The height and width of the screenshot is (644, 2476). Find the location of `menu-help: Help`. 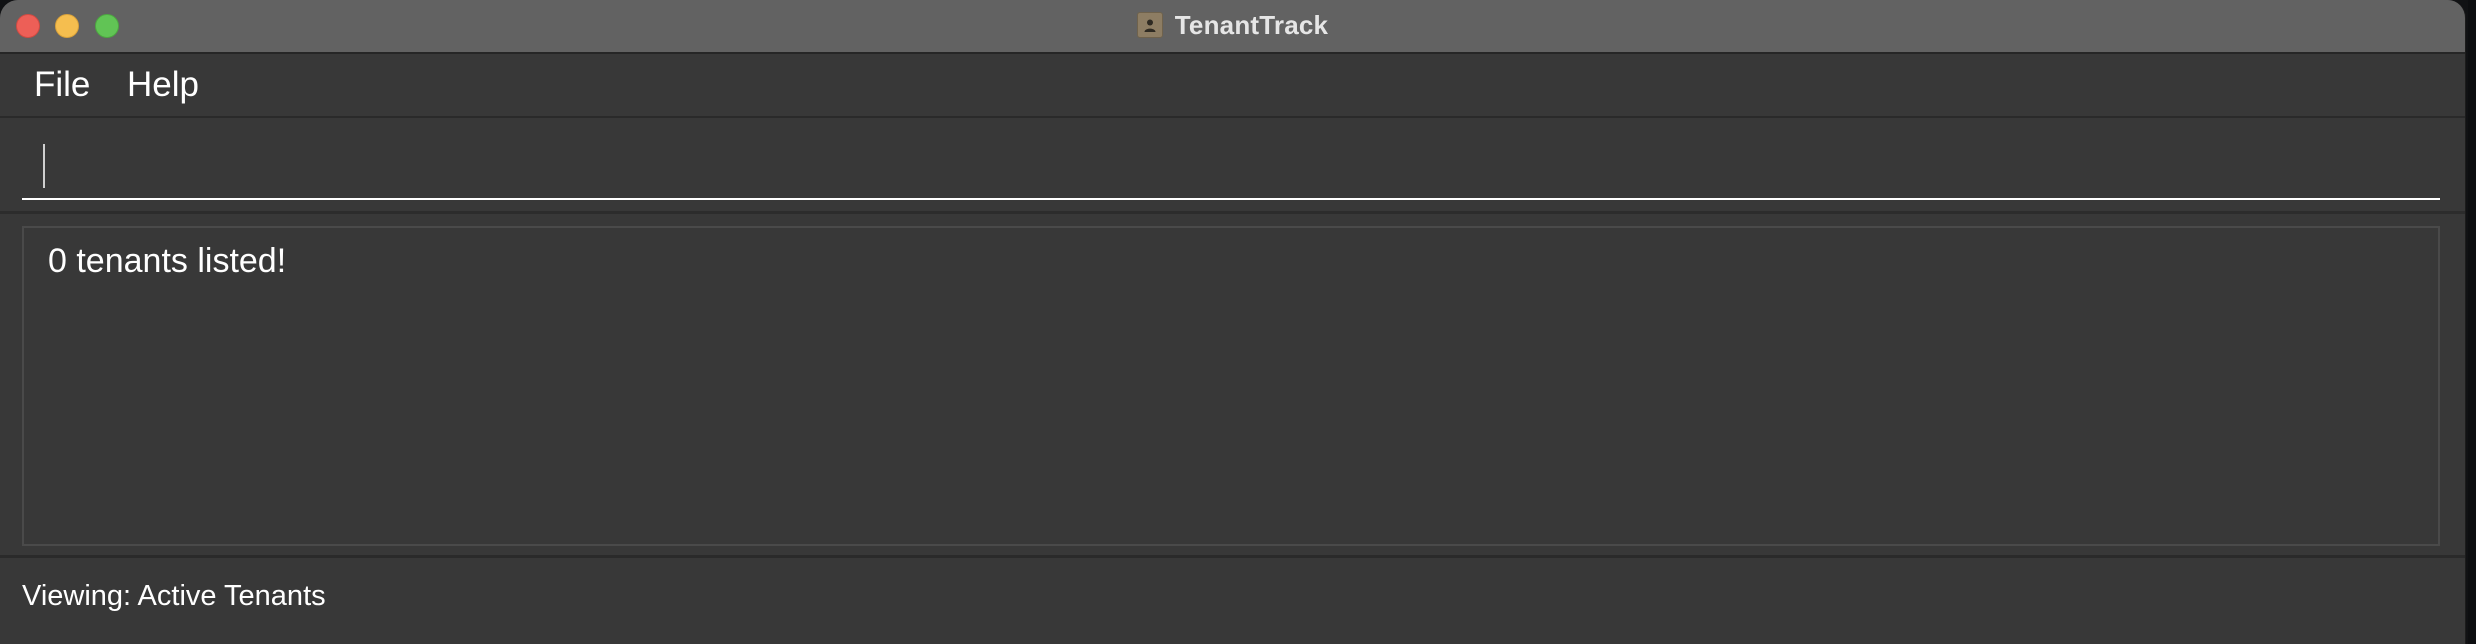

menu-help: Help is located at coordinates (163, 85).